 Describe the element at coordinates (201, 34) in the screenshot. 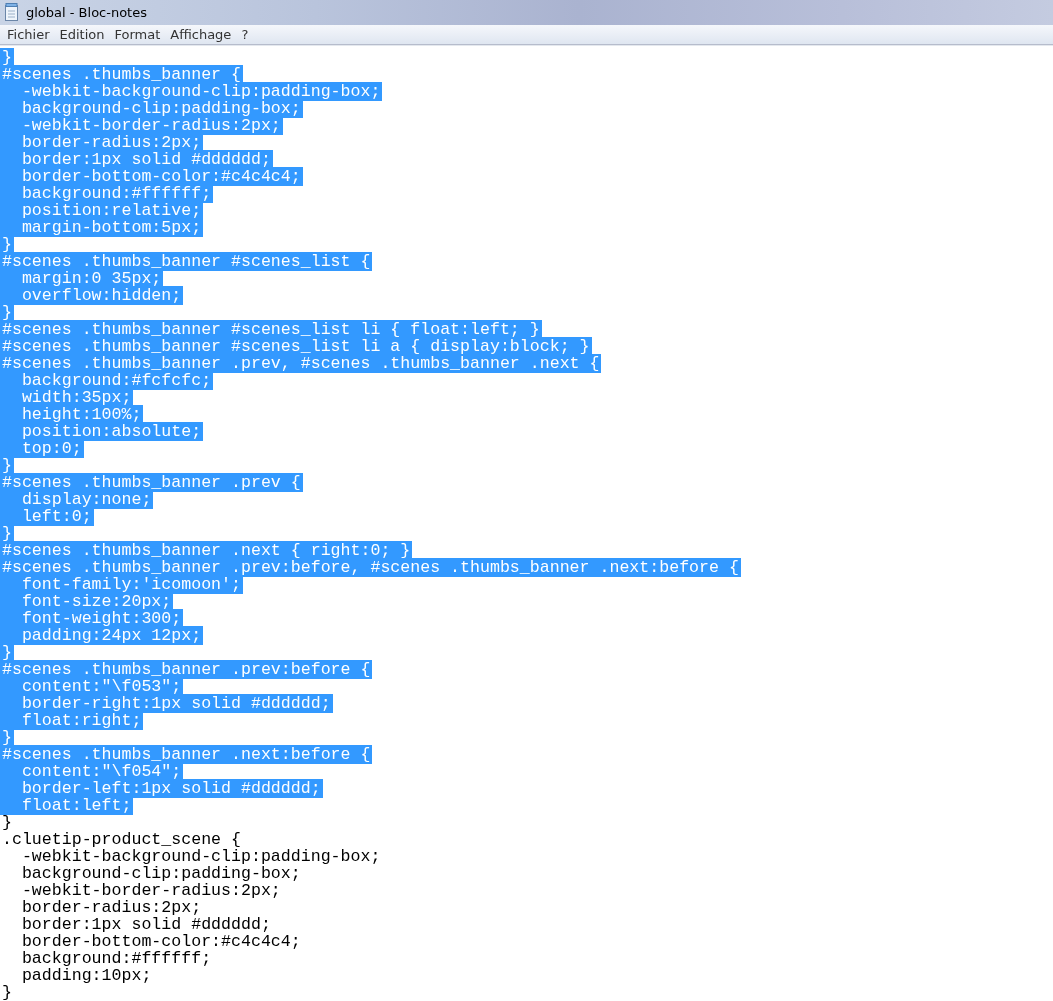

I see `menu-item: Affichage` at that location.